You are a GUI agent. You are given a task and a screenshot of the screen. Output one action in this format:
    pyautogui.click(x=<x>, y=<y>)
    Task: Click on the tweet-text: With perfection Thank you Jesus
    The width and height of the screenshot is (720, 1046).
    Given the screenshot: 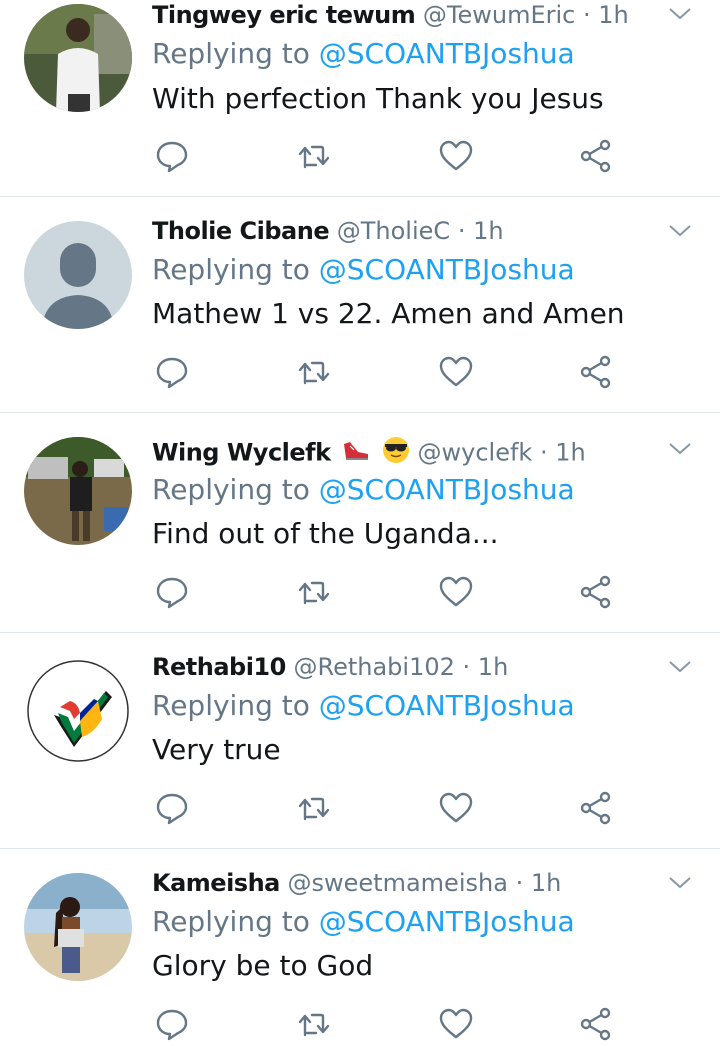 What is the action you would take?
    pyautogui.click(x=378, y=98)
    